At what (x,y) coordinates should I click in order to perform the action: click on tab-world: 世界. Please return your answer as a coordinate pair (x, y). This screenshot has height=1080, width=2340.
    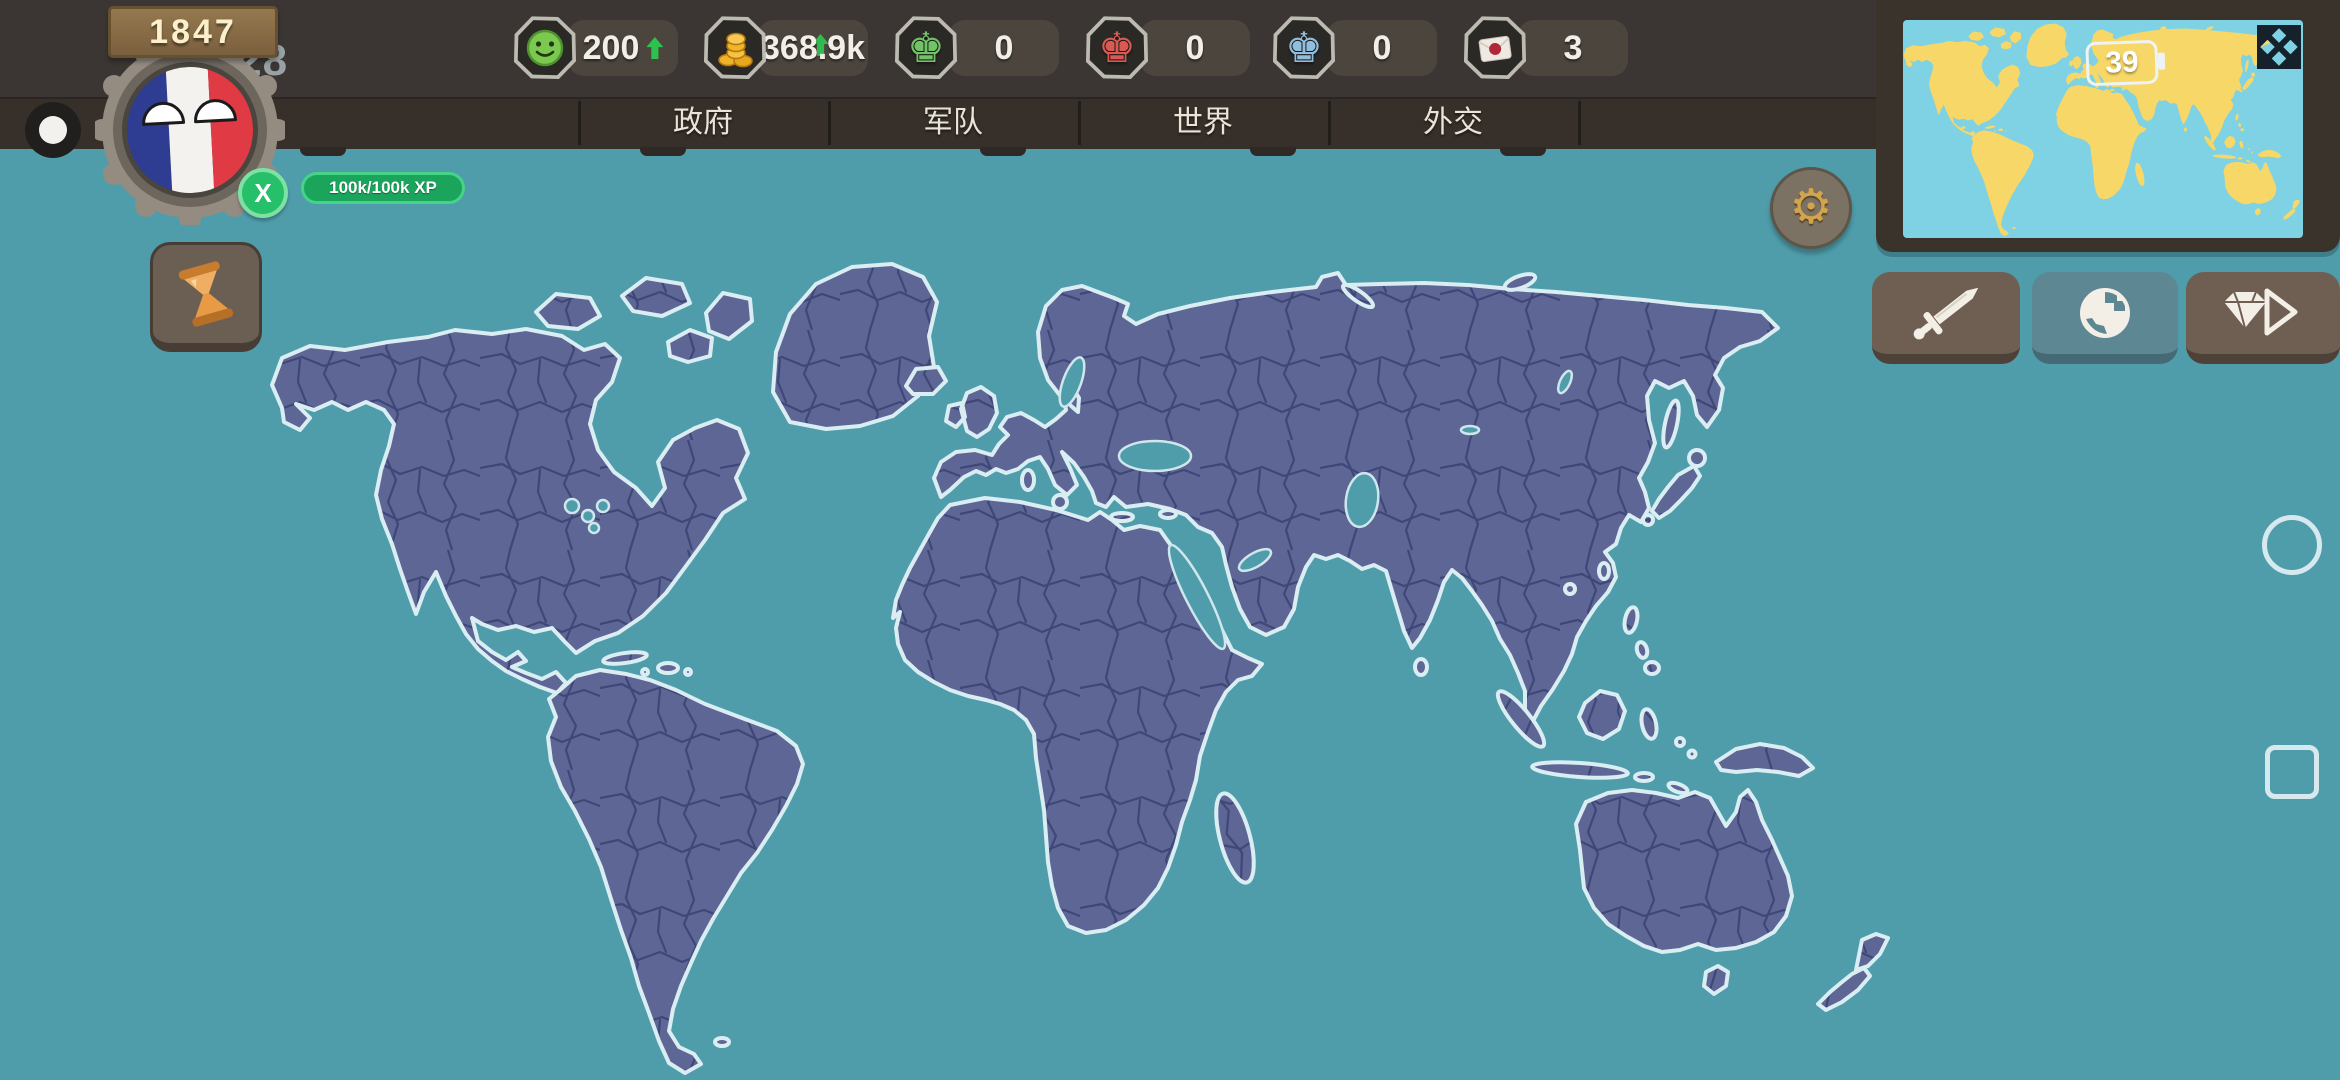
    Looking at the image, I should click on (1203, 123).